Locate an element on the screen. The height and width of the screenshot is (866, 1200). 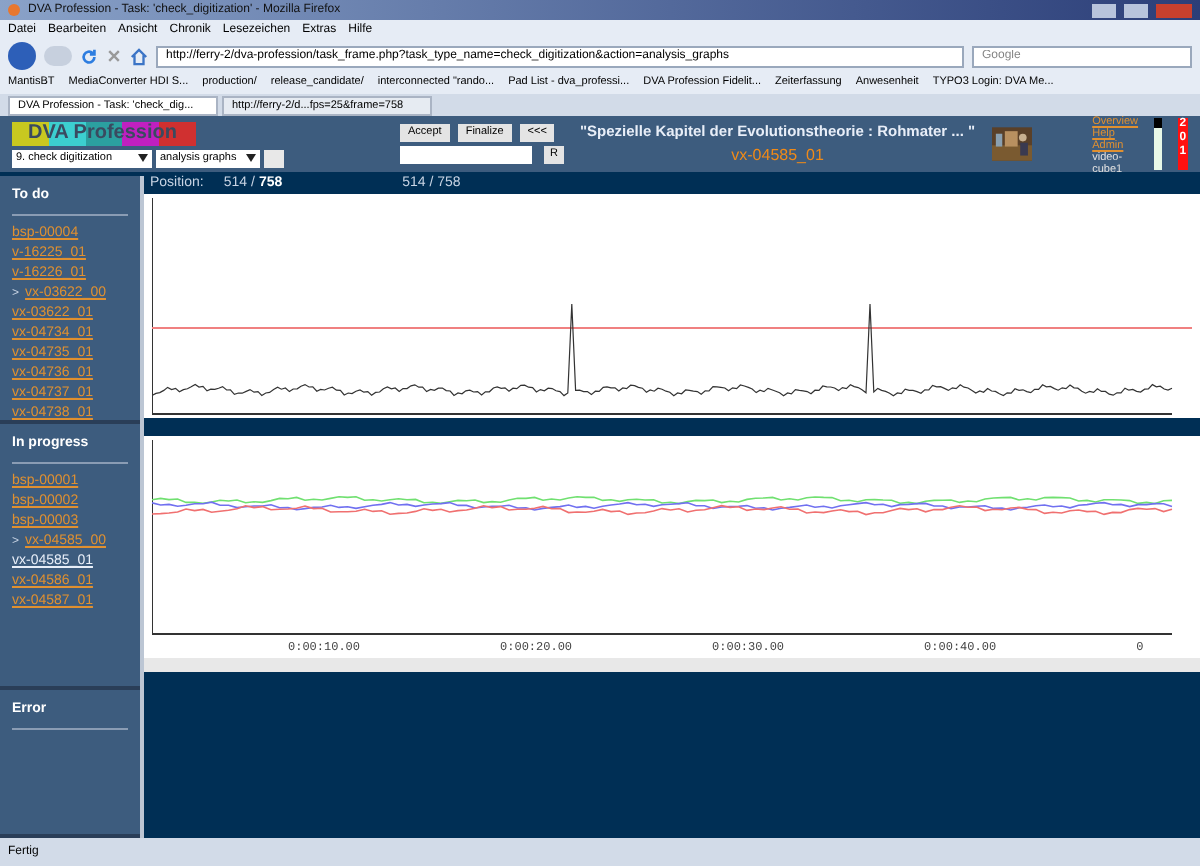
video-id: vx-04585_01 is located at coordinates (777, 155).